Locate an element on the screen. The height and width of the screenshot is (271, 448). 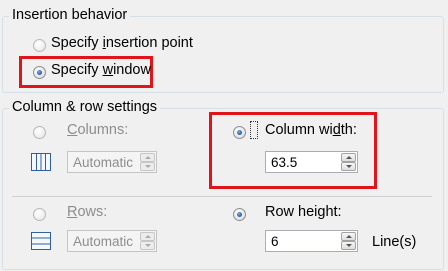
rows-label: Rows: is located at coordinates (87, 212).